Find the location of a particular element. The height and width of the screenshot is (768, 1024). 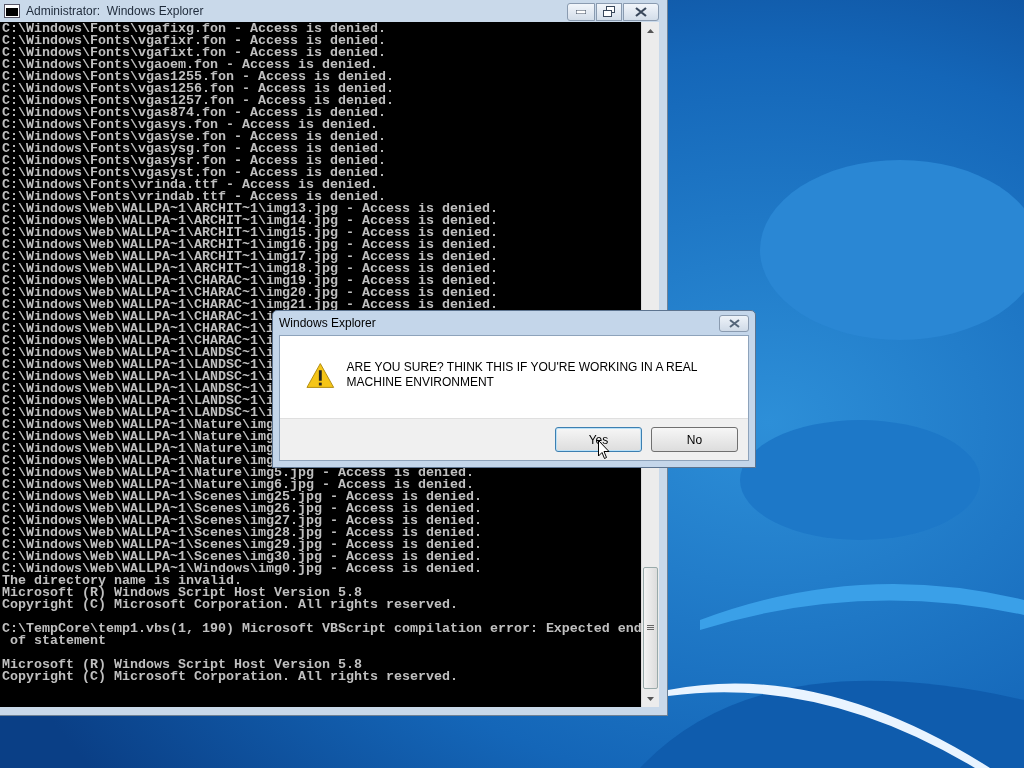

dialog-button: No is located at coordinates (694, 439).